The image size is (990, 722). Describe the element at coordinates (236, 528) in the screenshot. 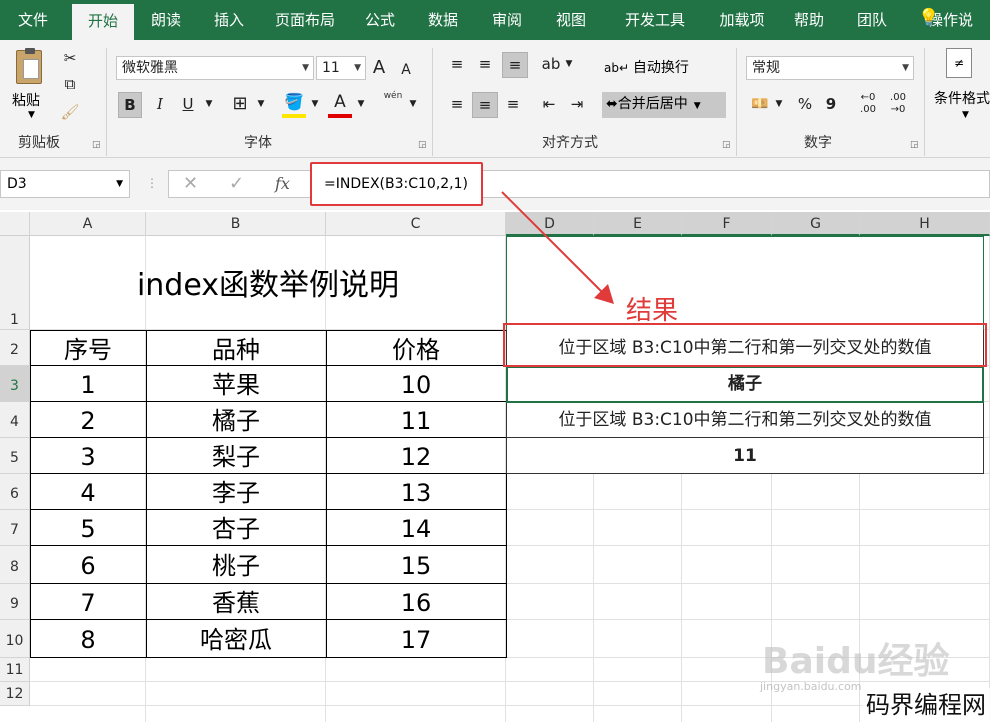

I see `table-cell: 杏子` at that location.